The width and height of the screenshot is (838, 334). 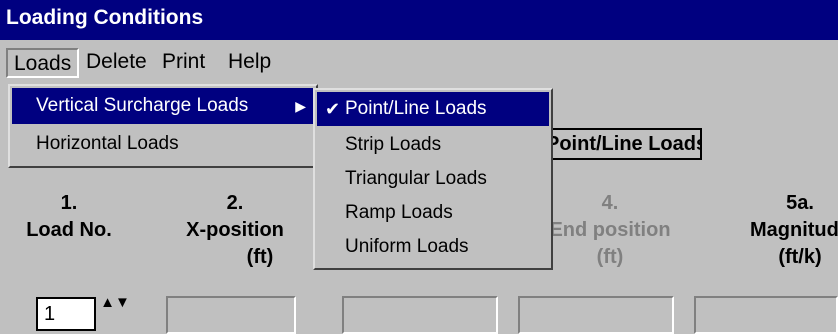 I want to click on column-3-field, so click(x=420, y=315).